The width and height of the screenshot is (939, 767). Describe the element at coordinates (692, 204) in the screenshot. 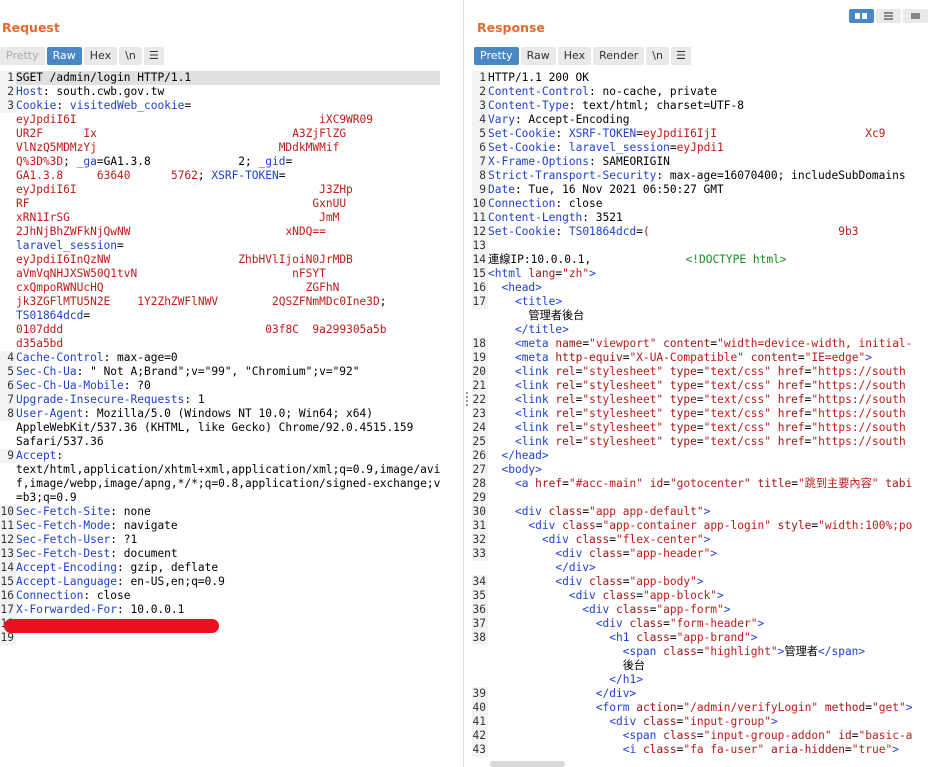

I see `code-line: 10 Connection: close` at that location.